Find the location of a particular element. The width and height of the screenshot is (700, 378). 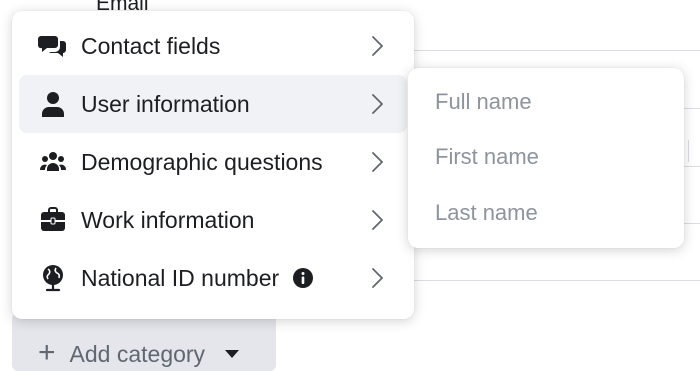

person-icon is located at coordinates (53, 104).